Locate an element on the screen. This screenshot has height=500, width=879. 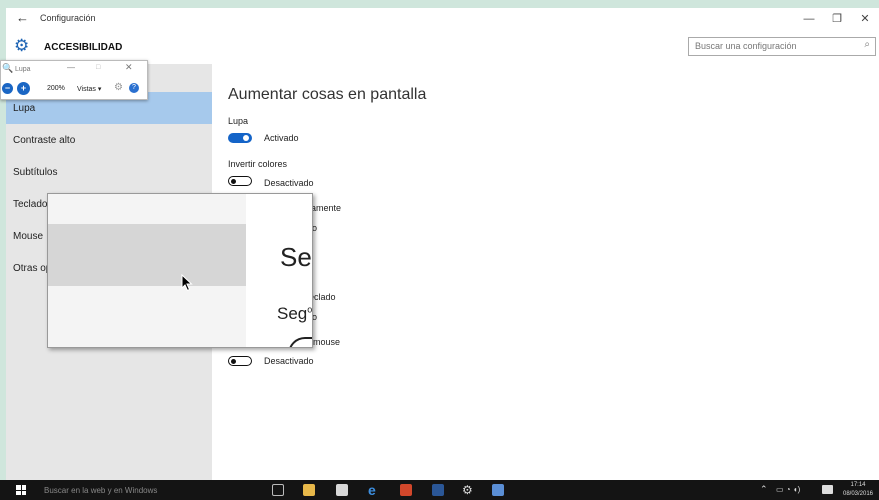
invert-colors-label: Invertir colores is located at coordinates (258, 164).